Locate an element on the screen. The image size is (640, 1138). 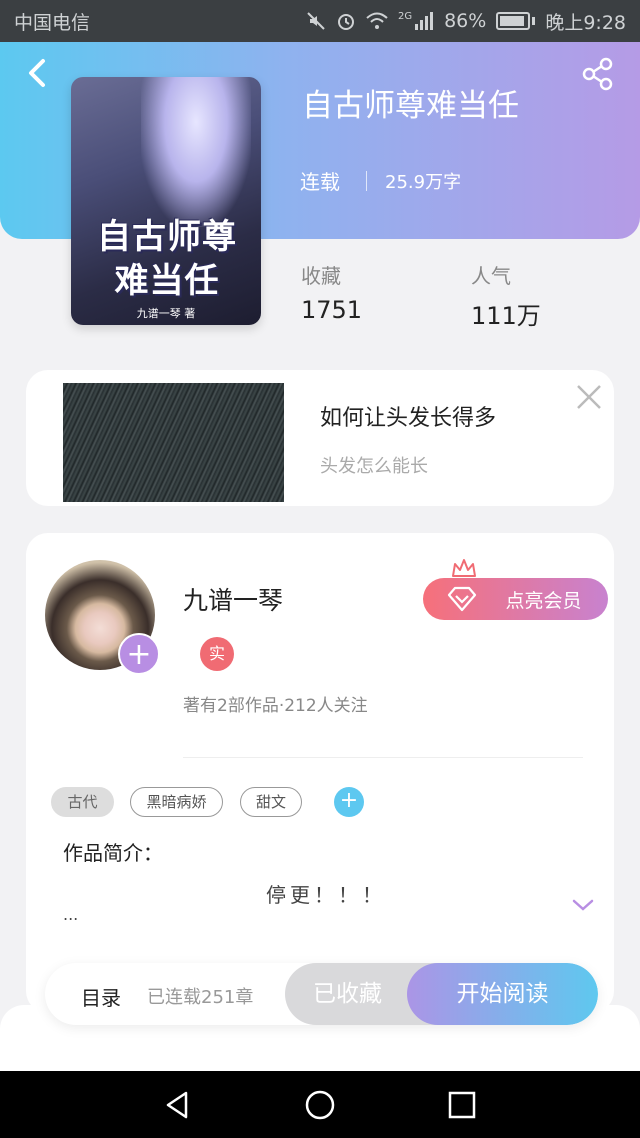
alarm-icon is located at coordinates (345, 22).